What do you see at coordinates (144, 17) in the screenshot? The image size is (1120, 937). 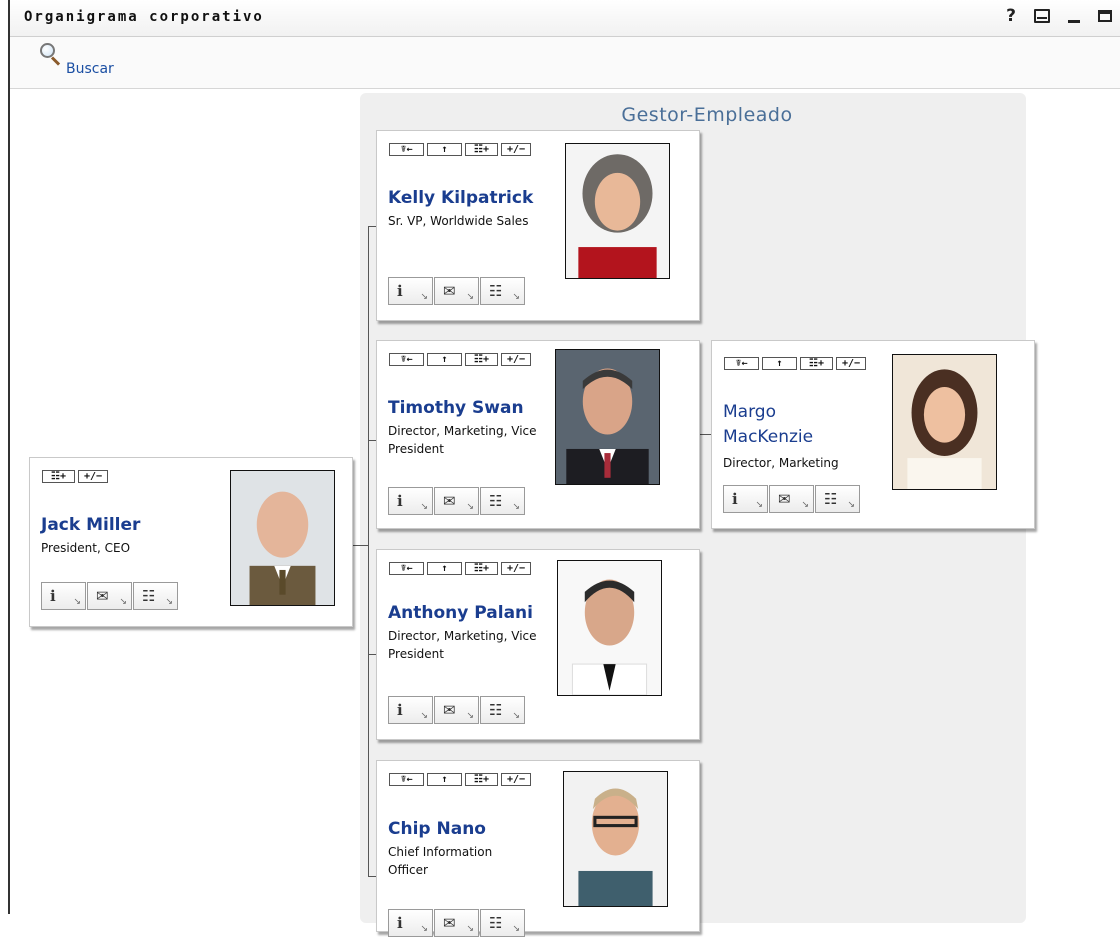 I see `window-title: Organigrama corporativo` at bounding box center [144, 17].